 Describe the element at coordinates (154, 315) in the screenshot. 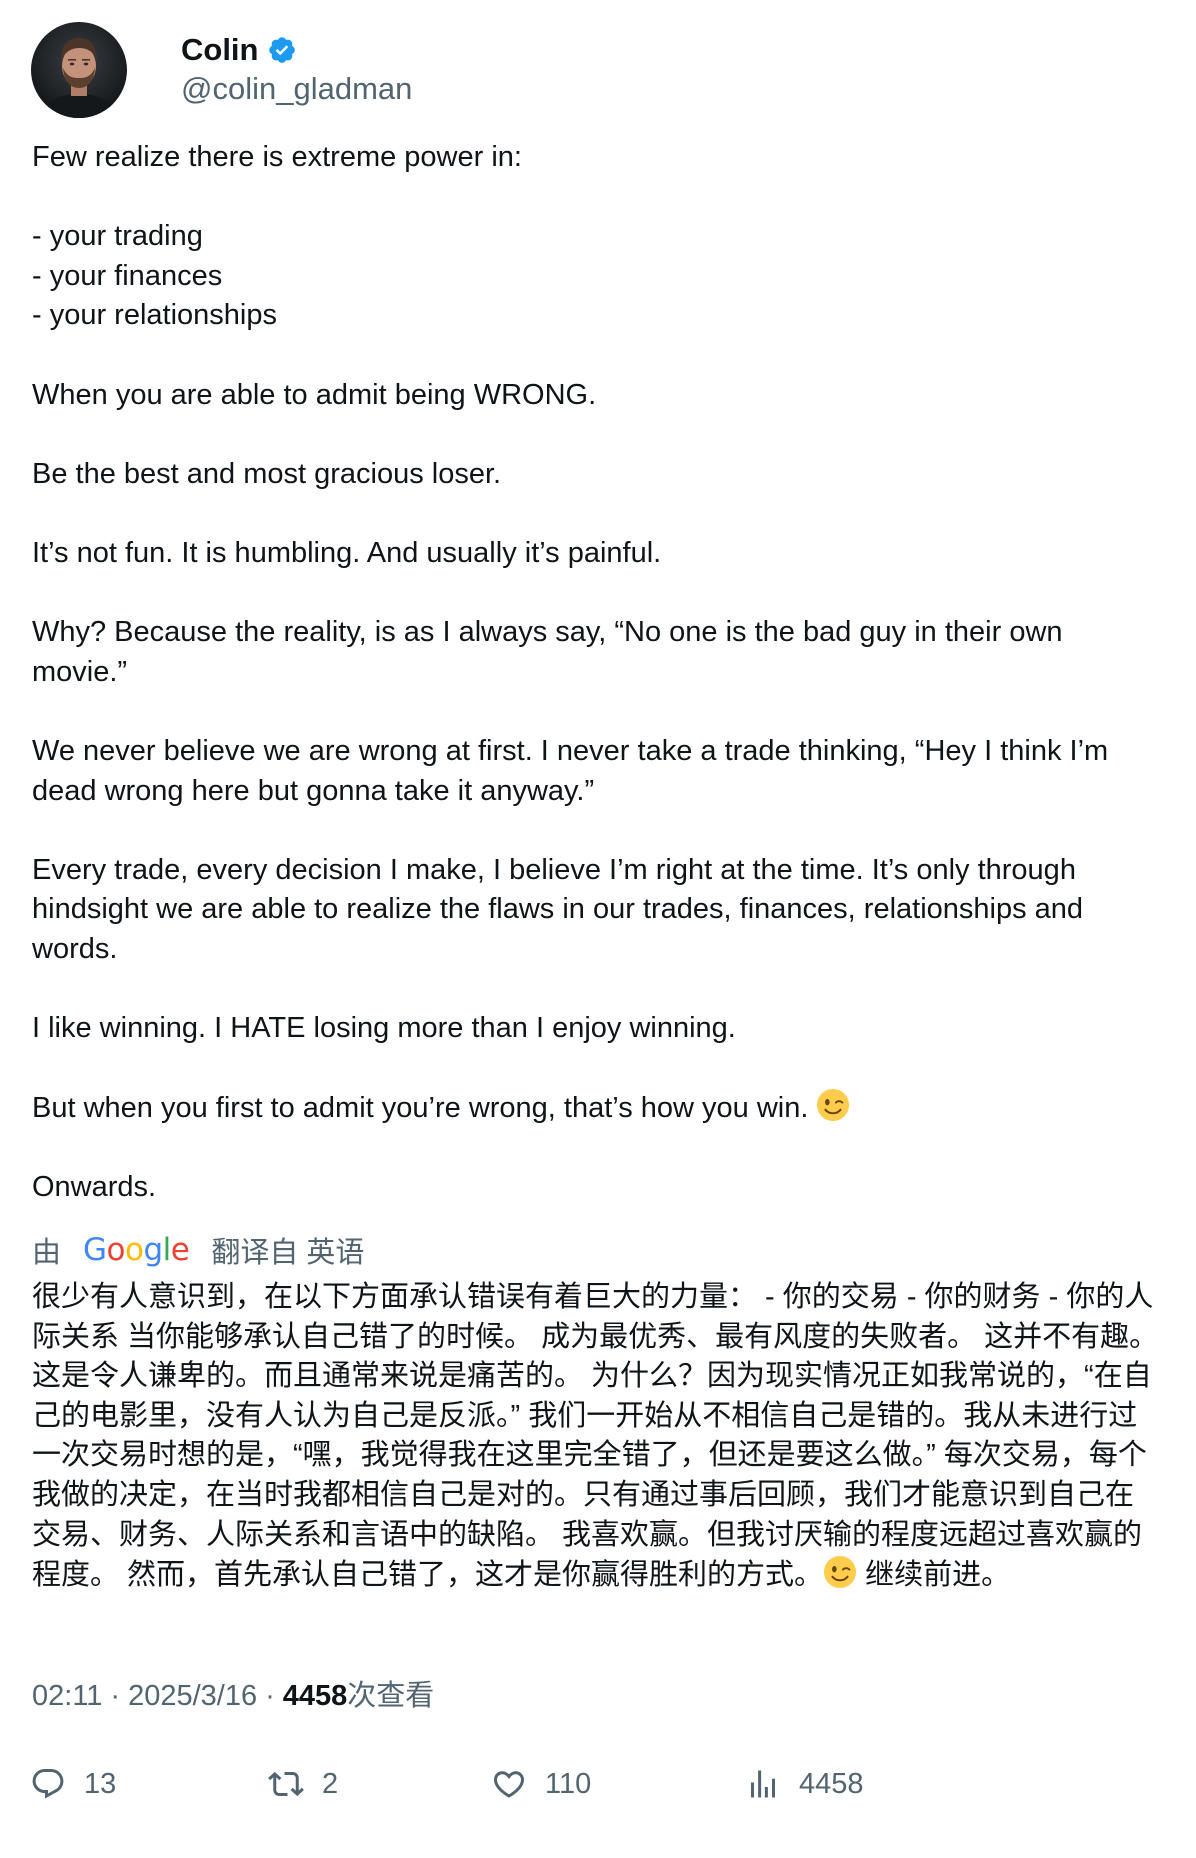

I see `tweet-line: - your relationships` at that location.